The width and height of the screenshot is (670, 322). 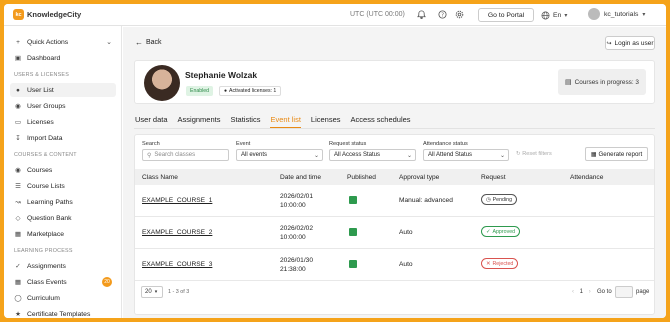 What do you see at coordinates (154, 42) in the screenshot?
I see `back-label: Back` at bounding box center [154, 42].